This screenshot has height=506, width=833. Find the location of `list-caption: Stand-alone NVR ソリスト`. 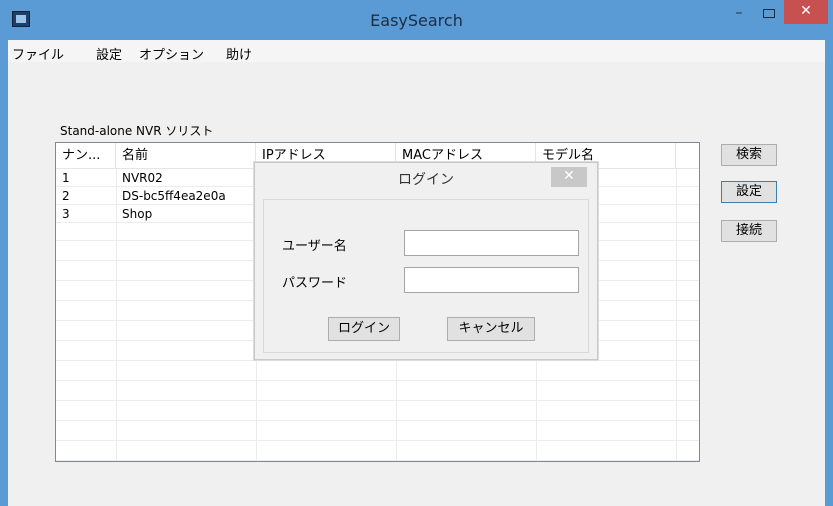

list-caption: Stand-alone NVR ソリスト is located at coordinates (137, 131).